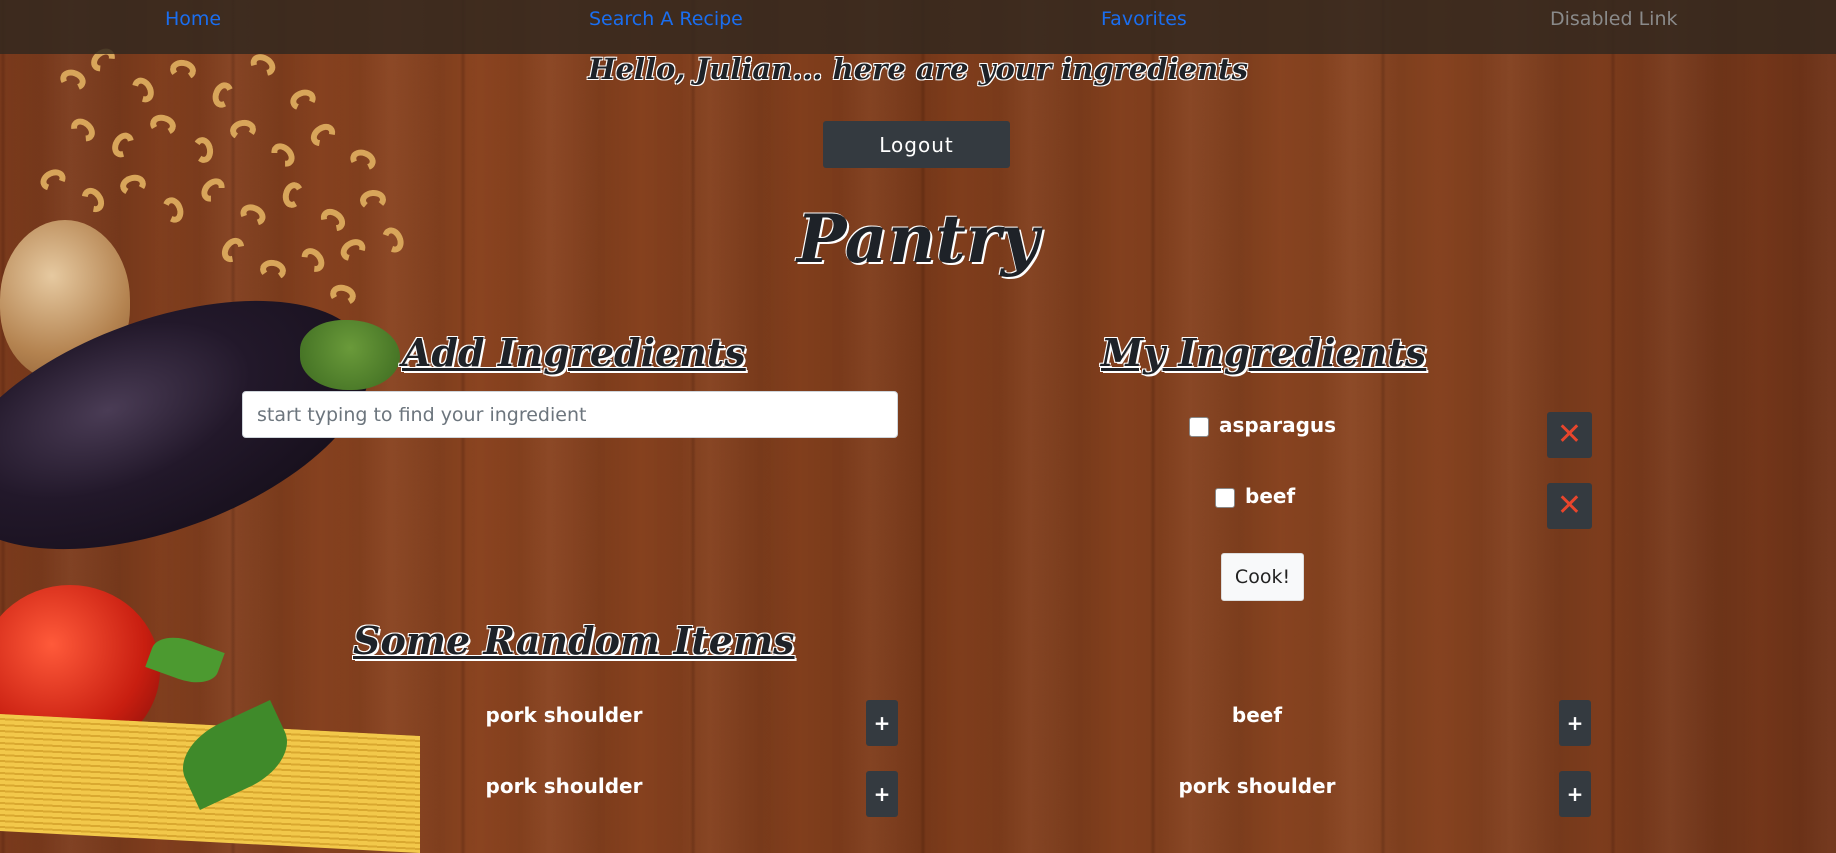  I want to click on random-item-label: beef, so click(1257, 715).